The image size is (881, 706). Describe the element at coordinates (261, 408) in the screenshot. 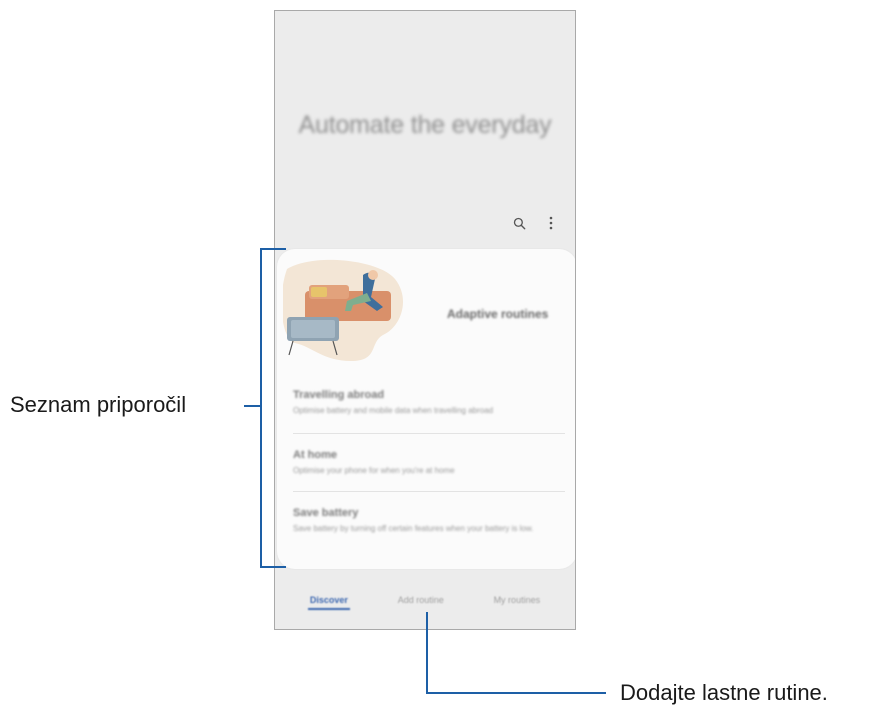

I see `bracket-line` at that location.